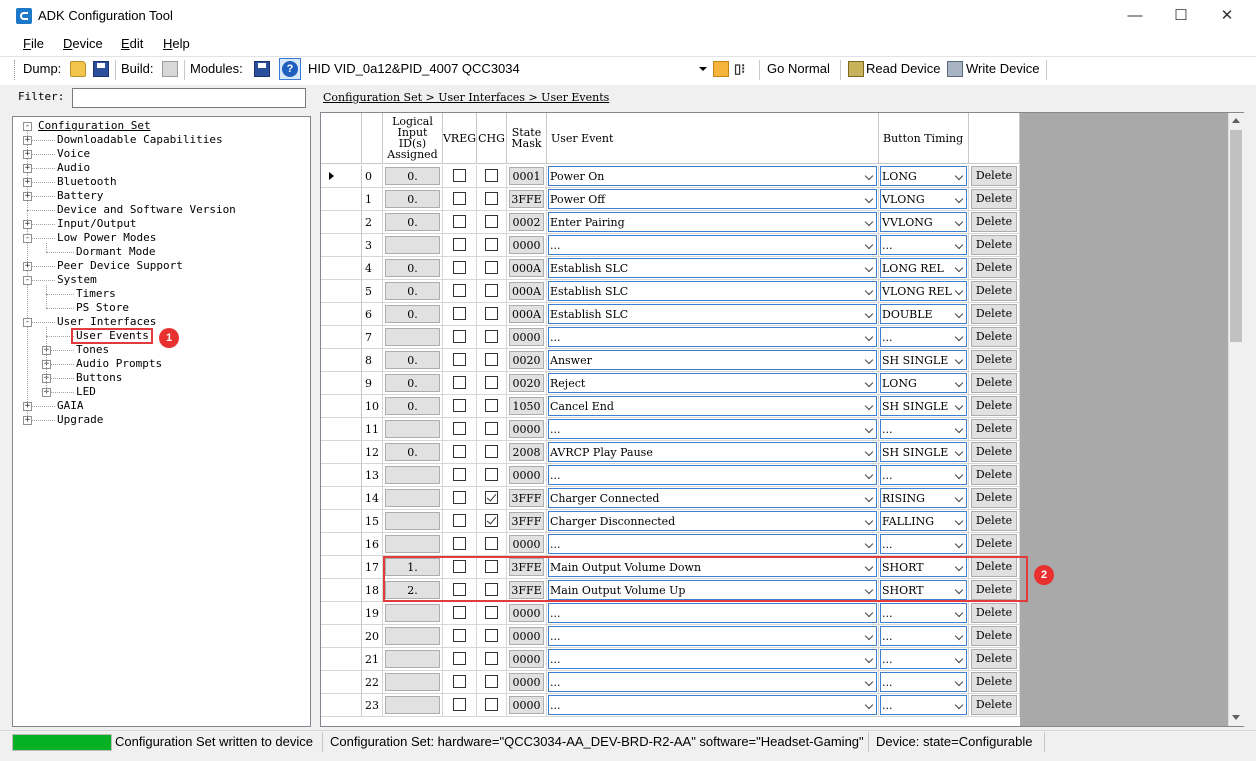  What do you see at coordinates (290, 69) in the screenshot?
I see `help-button: ?` at bounding box center [290, 69].